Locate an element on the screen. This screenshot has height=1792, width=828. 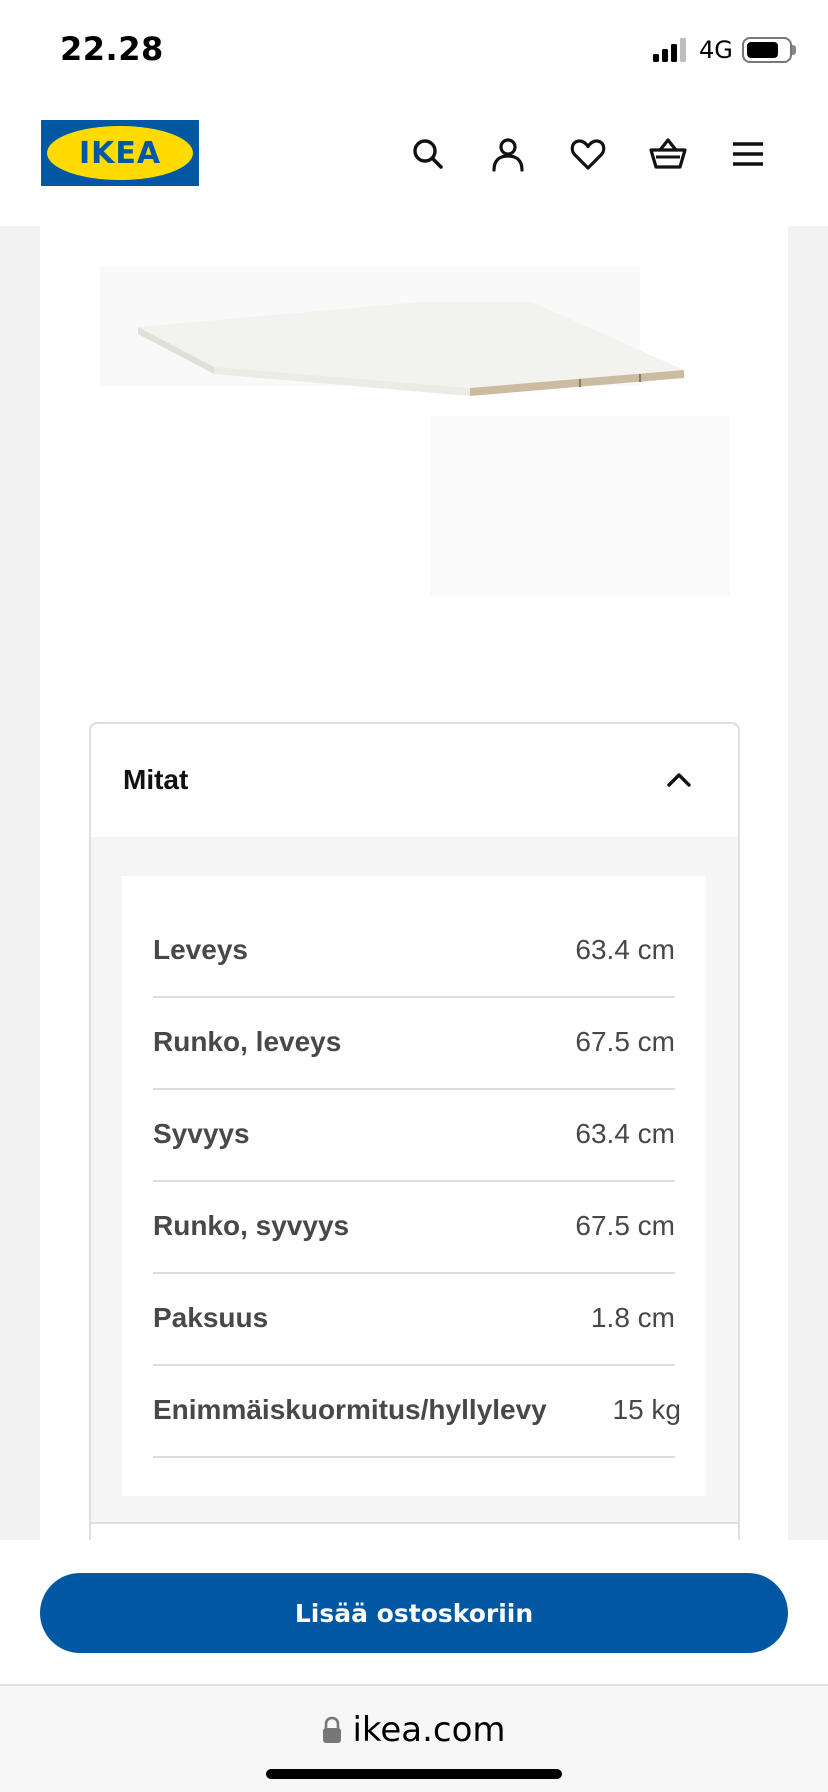
status-bar: 22.28 4G is located at coordinates (414, 50).